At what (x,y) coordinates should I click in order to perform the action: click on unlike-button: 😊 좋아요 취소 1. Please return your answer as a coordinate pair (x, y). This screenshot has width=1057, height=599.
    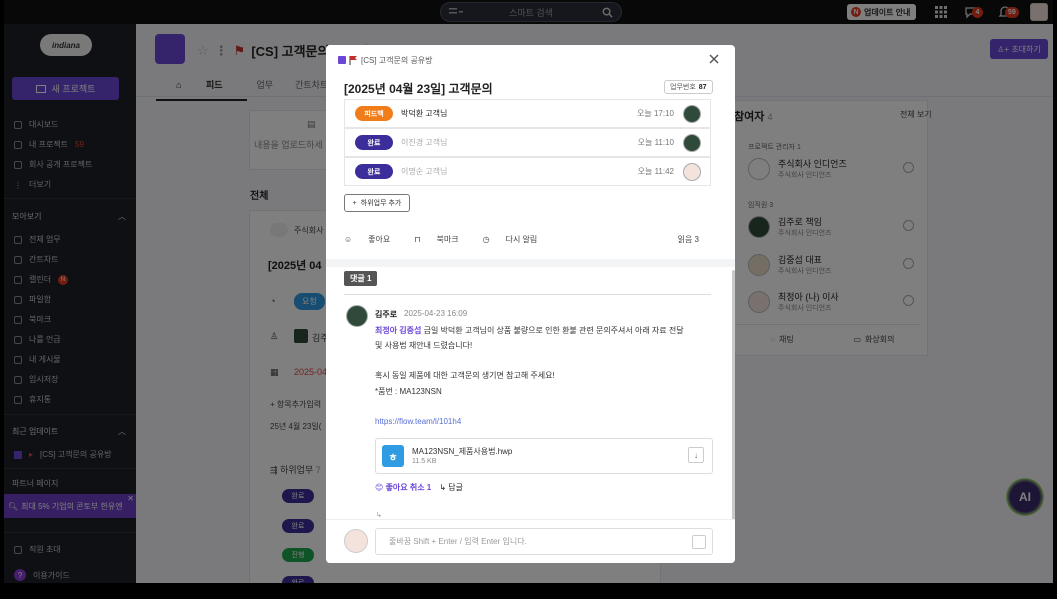
    Looking at the image, I should click on (403, 487).